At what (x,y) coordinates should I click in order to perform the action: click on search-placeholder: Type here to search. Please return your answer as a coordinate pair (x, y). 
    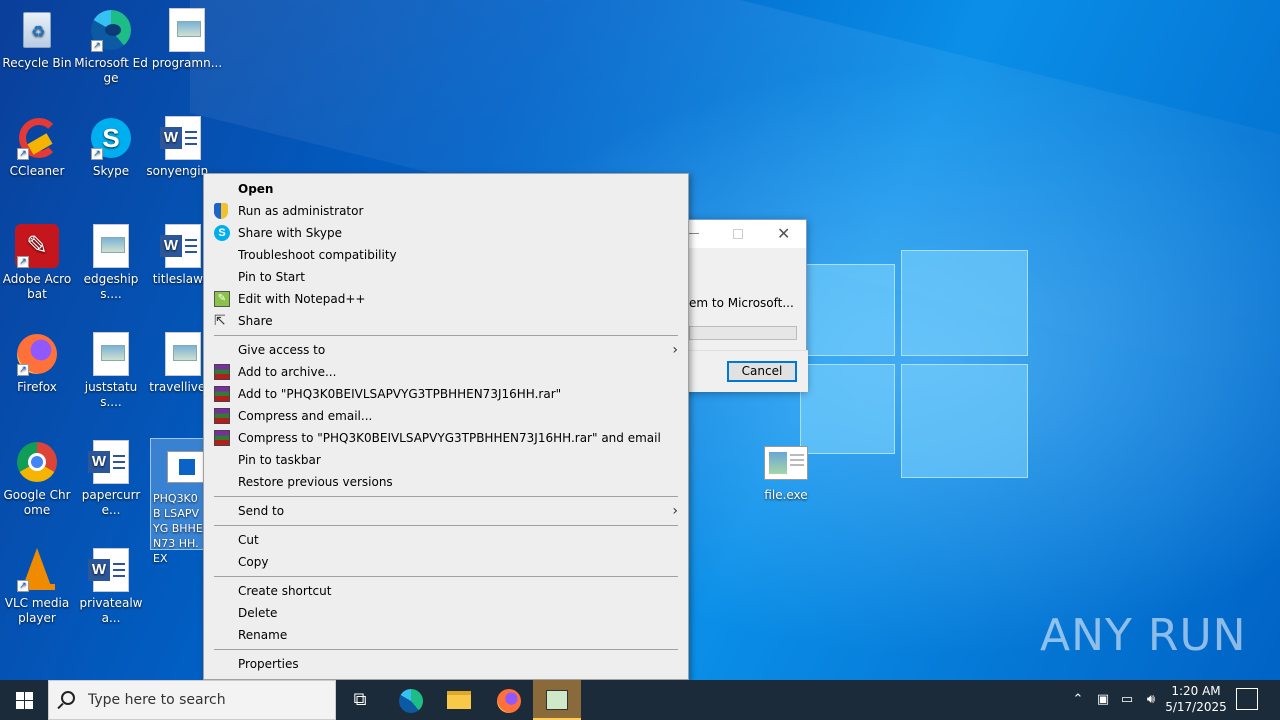
    Looking at the image, I should click on (157, 700).